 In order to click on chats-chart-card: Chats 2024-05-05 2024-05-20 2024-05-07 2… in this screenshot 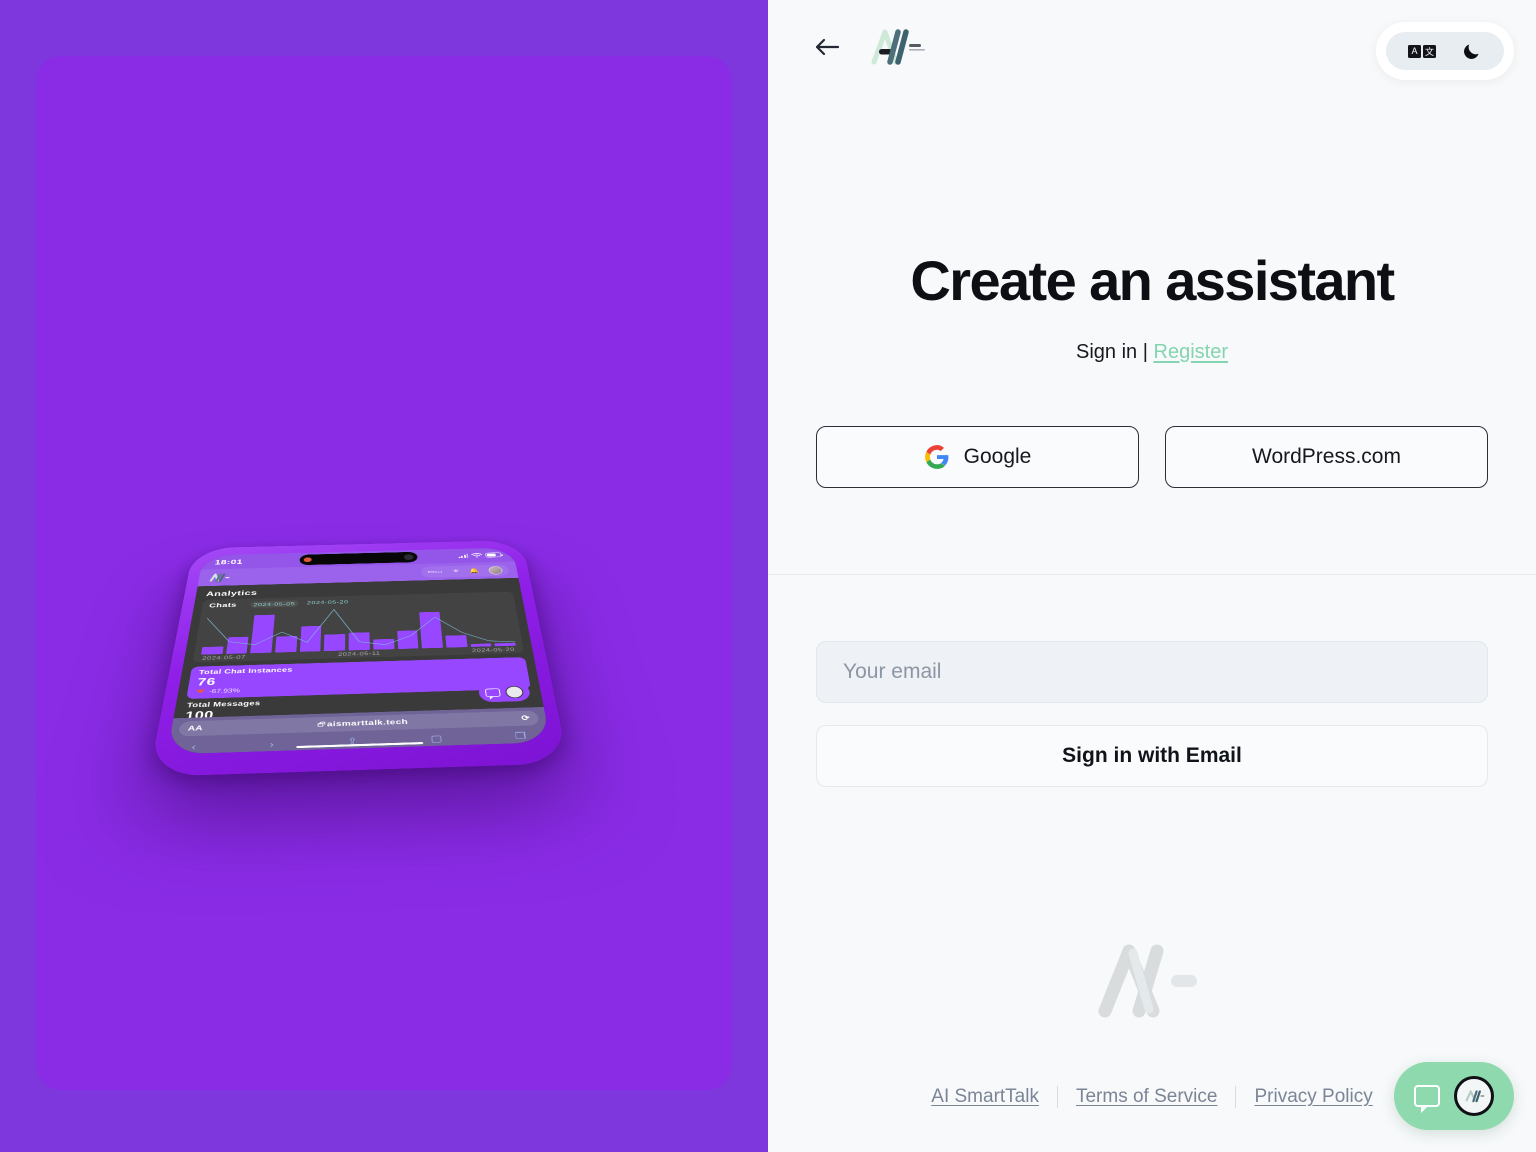, I will do `click(358, 627)`.